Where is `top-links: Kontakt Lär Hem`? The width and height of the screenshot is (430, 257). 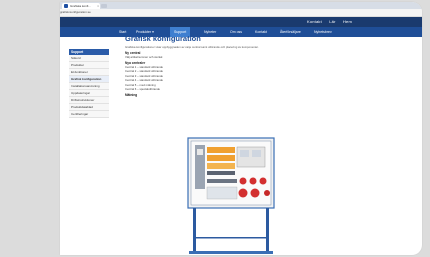 top-links: Kontakt Lär Hem is located at coordinates (326, 21).